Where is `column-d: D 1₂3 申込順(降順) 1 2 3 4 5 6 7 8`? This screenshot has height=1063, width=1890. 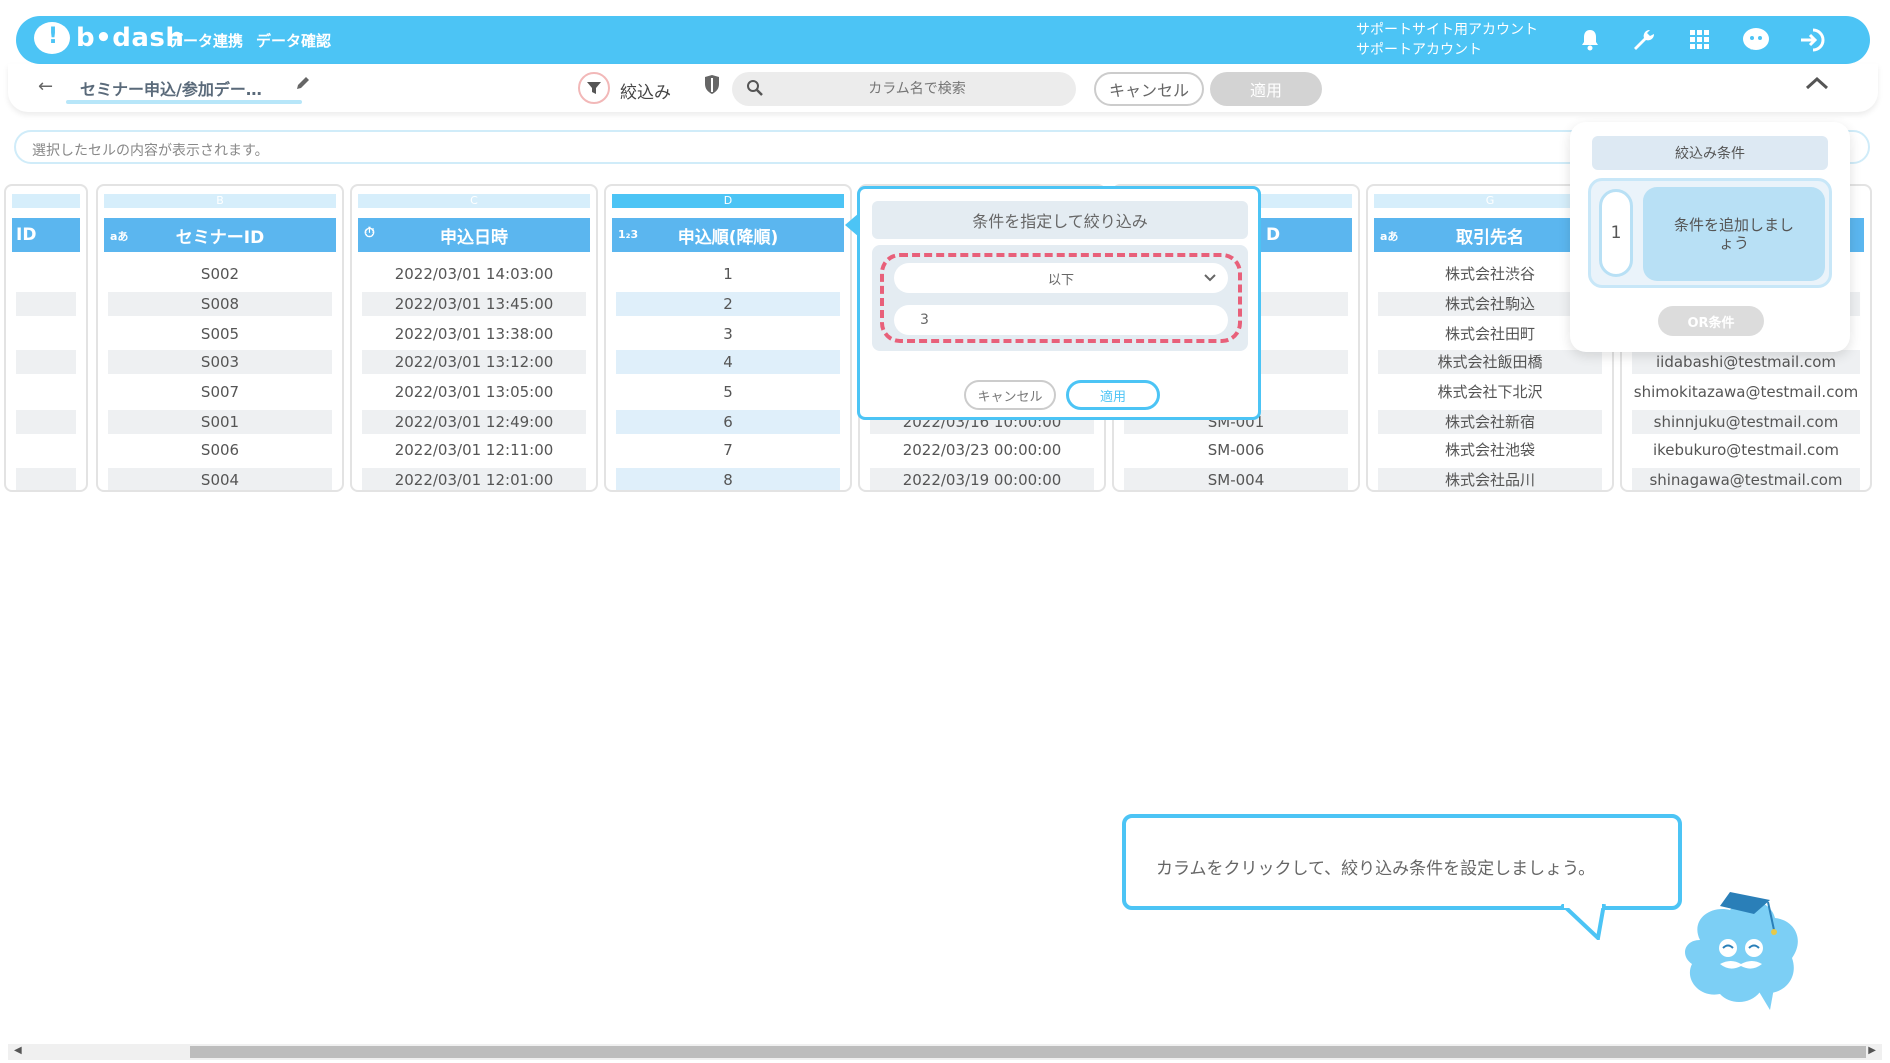 column-d: D 1₂3 申込順(降順) 1 2 3 4 5 6 7 8 is located at coordinates (728, 338).